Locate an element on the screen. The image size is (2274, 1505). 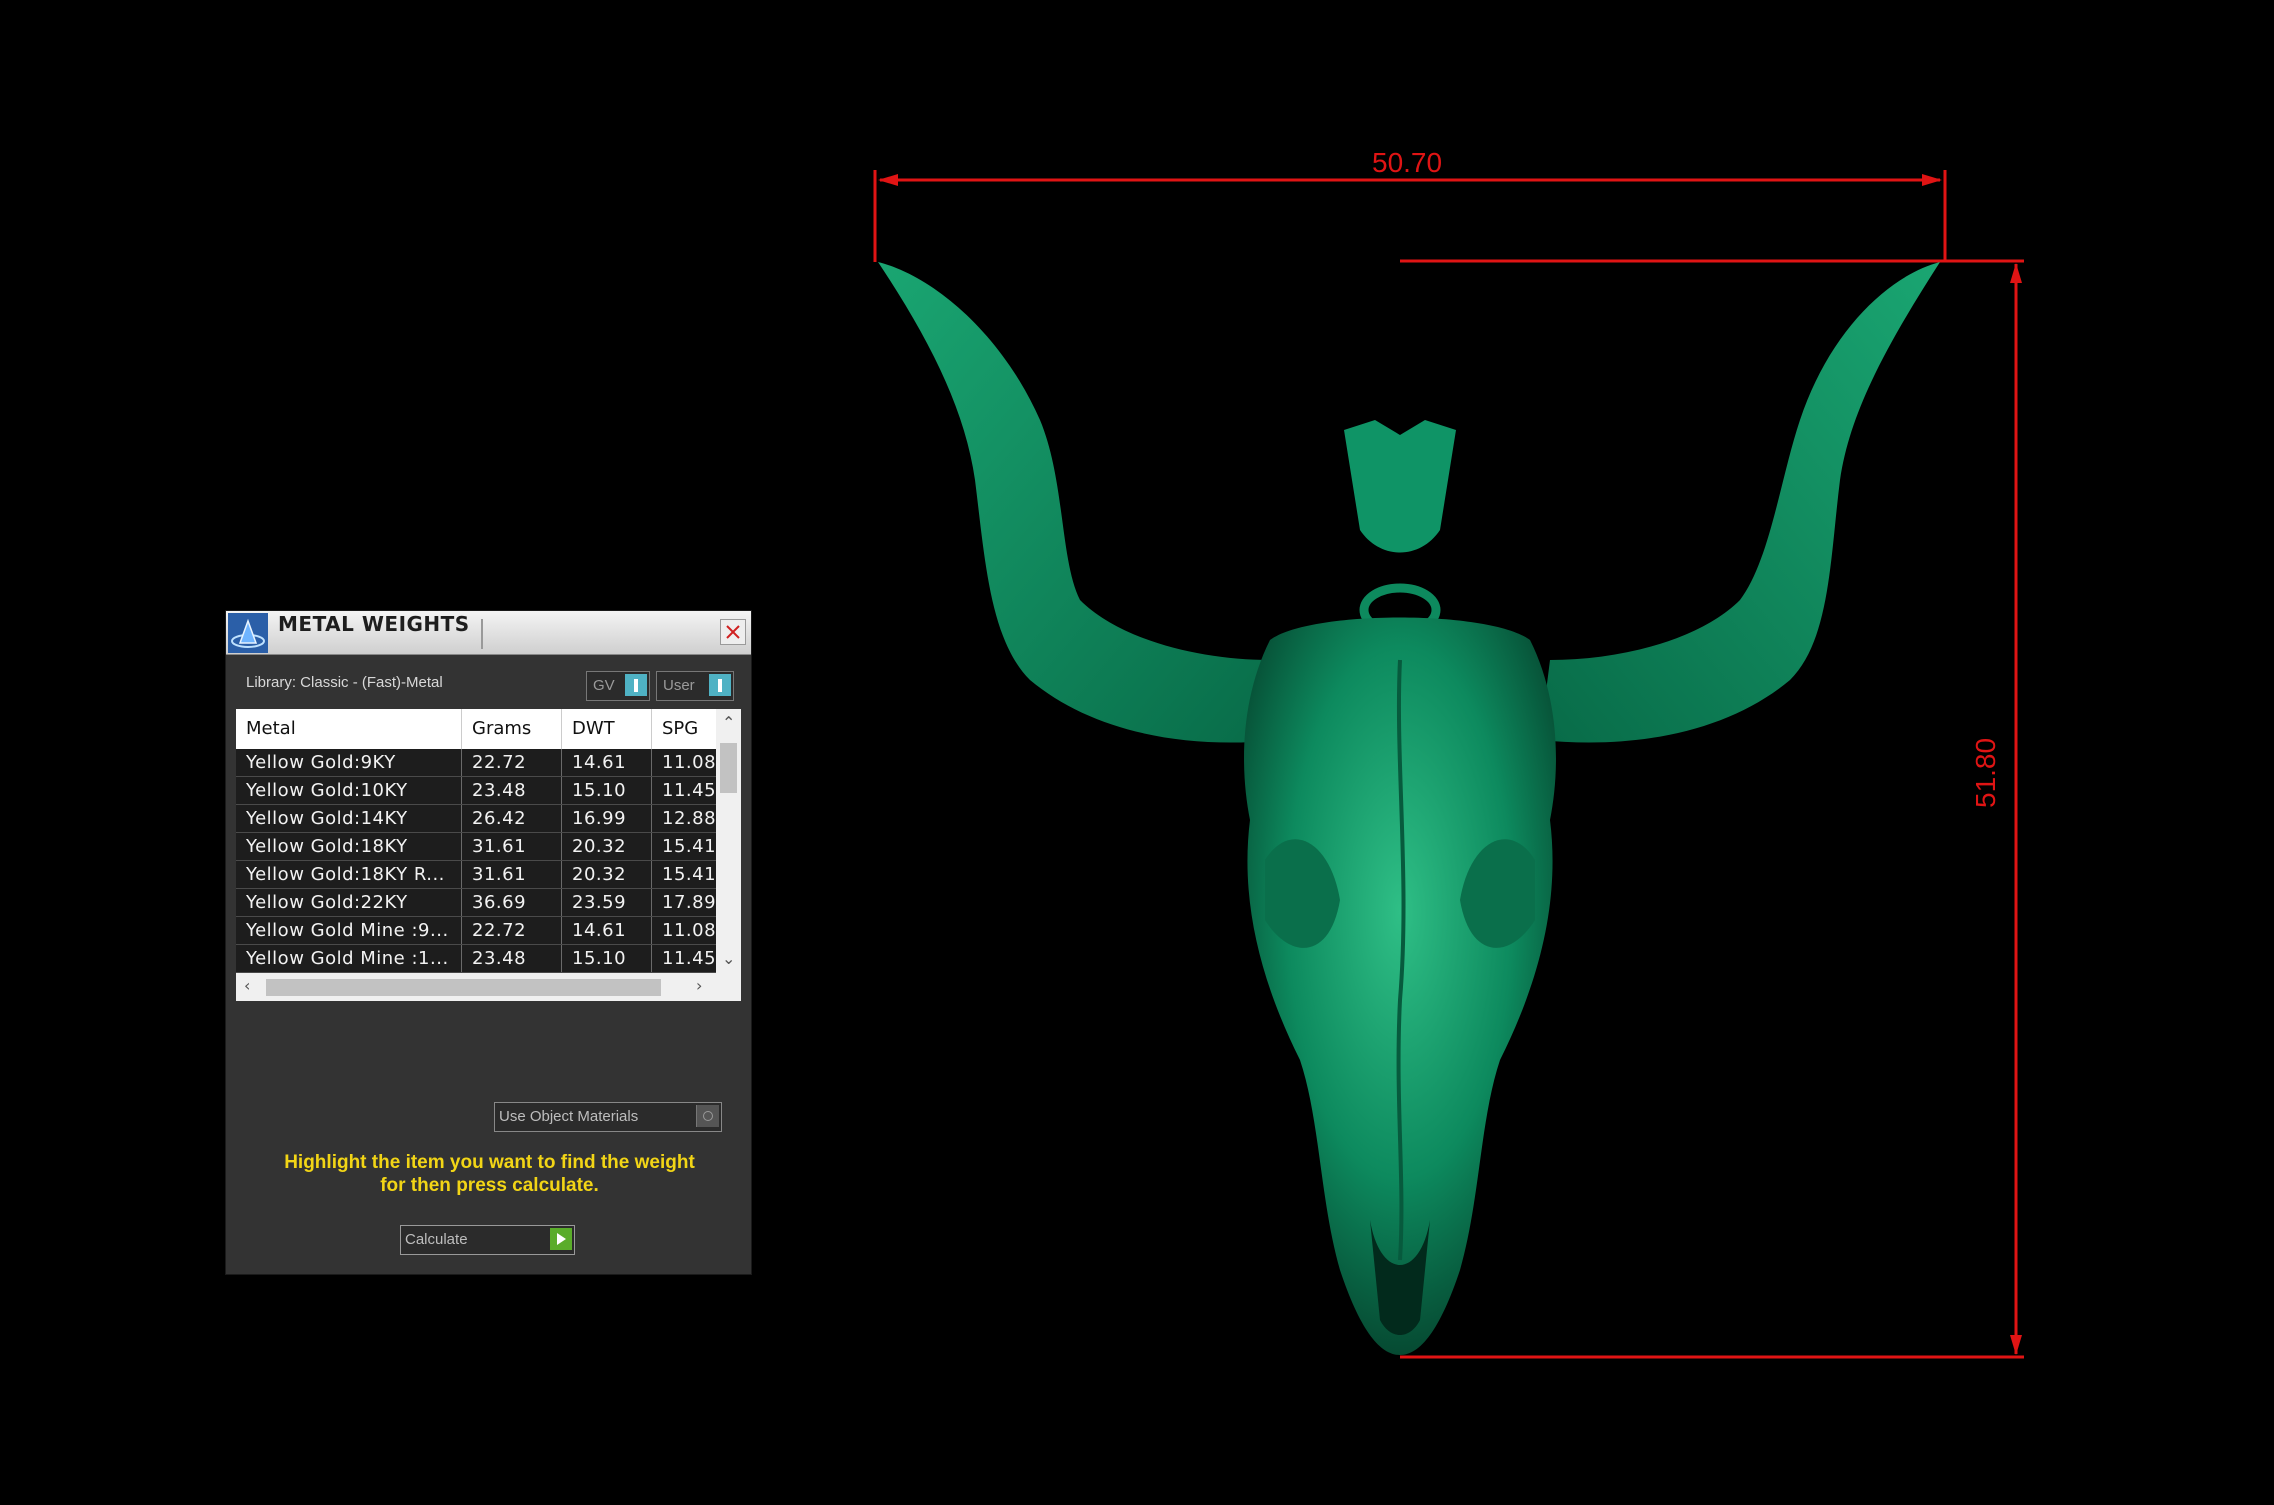
width-dimension-label: 50.70 is located at coordinates (1407, 162).